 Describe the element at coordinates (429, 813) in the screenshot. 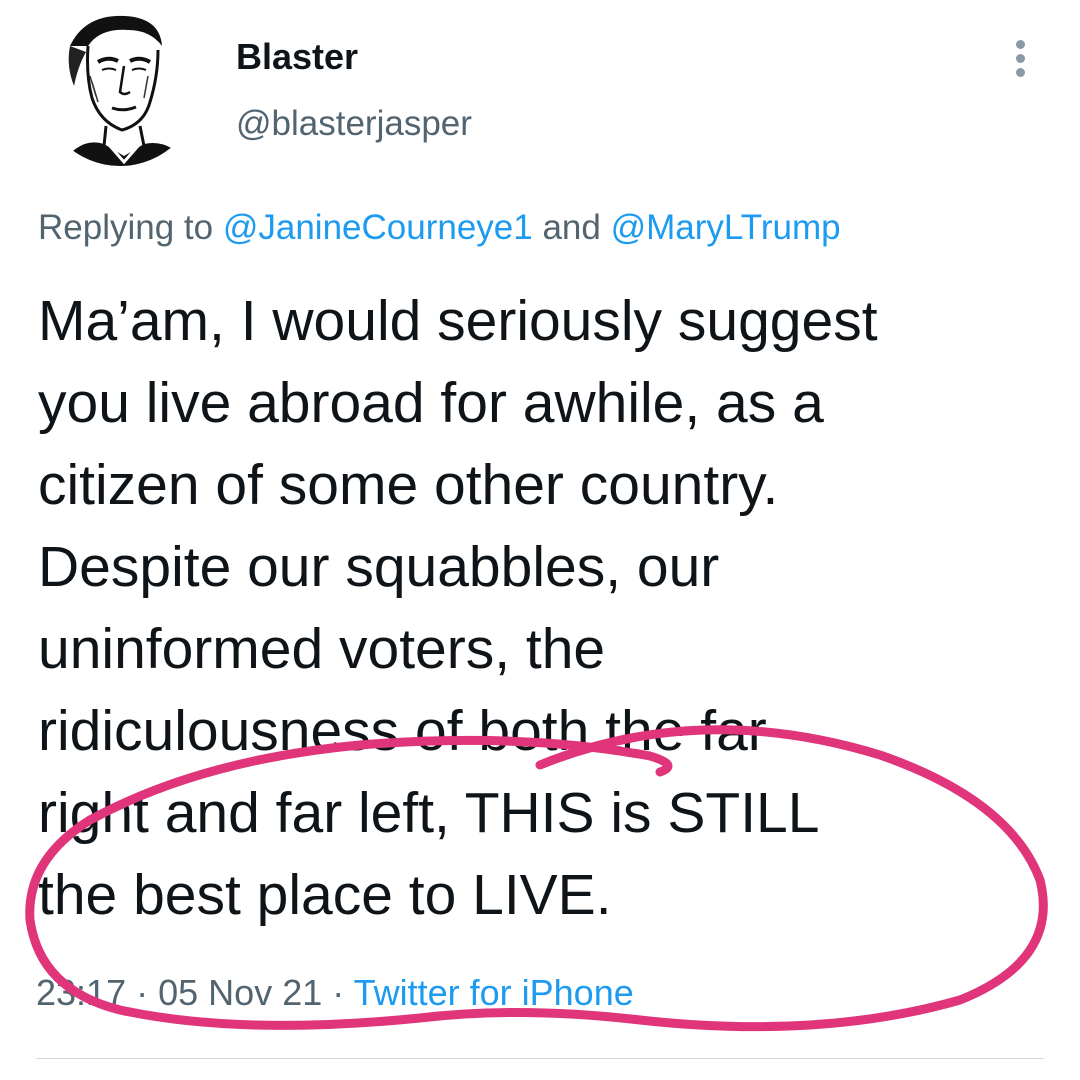

I see `tweet-line: right and far left, THIS is STILL` at that location.